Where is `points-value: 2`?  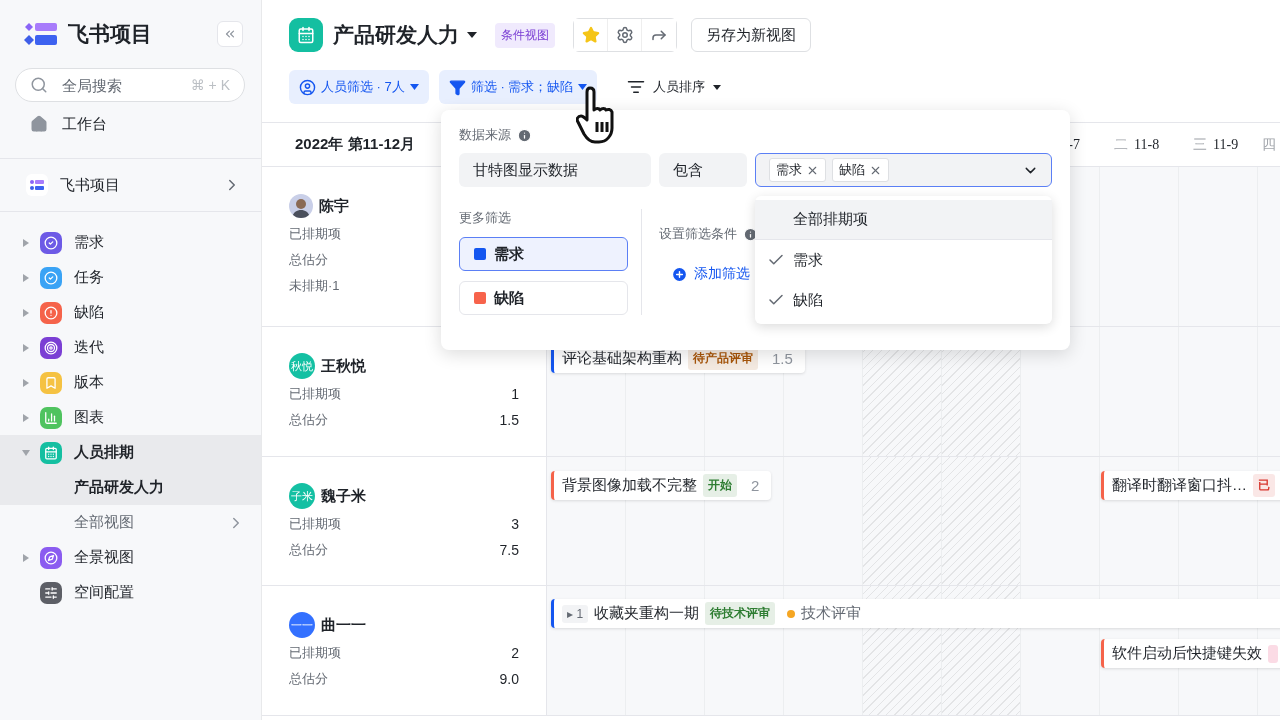 points-value: 2 is located at coordinates (755, 485).